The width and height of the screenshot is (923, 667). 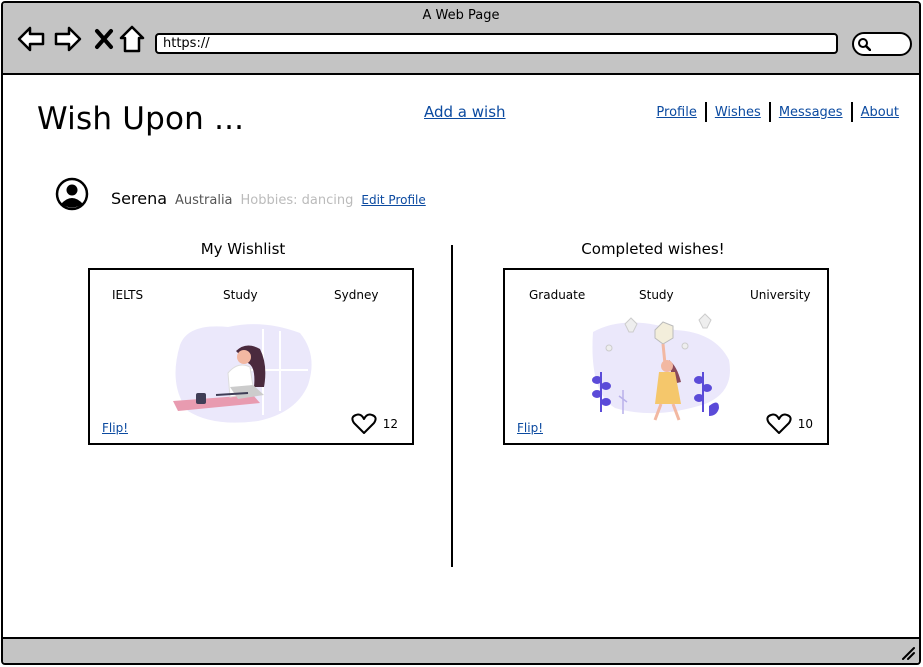 I want to click on home-icon, so click(x=132, y=39).